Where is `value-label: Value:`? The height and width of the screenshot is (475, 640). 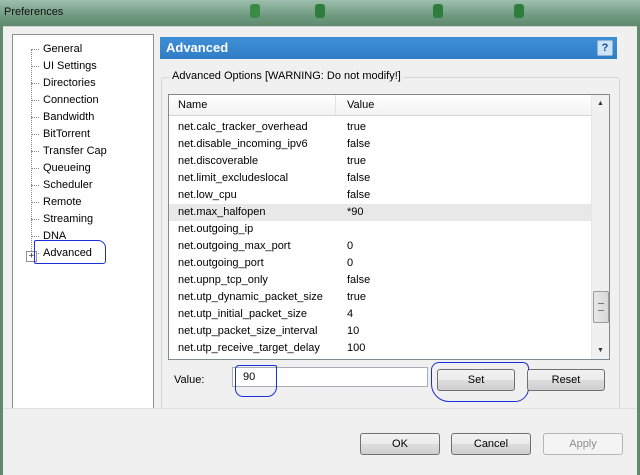 value-label: Value: is located at coordinates (189, 380).